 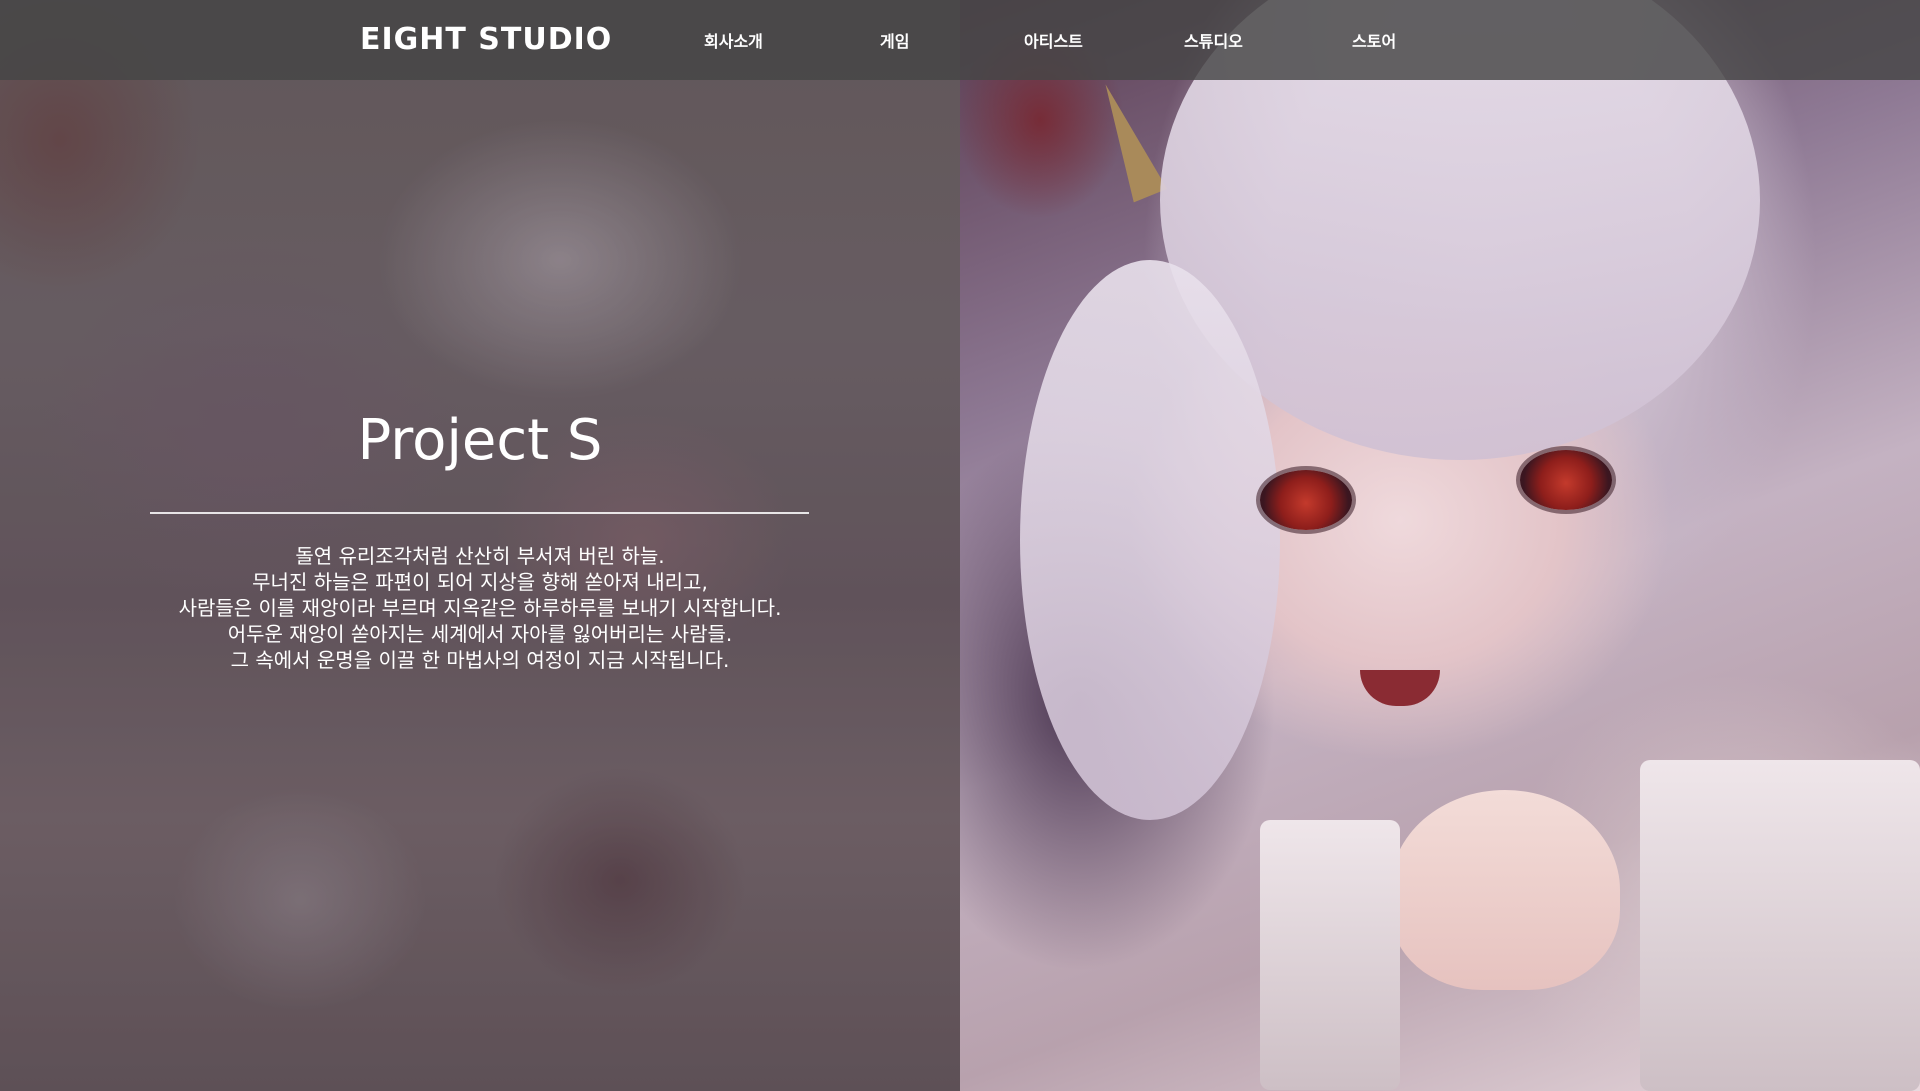 I want to click on left-eye-shape, so click(x=1306, y=500).